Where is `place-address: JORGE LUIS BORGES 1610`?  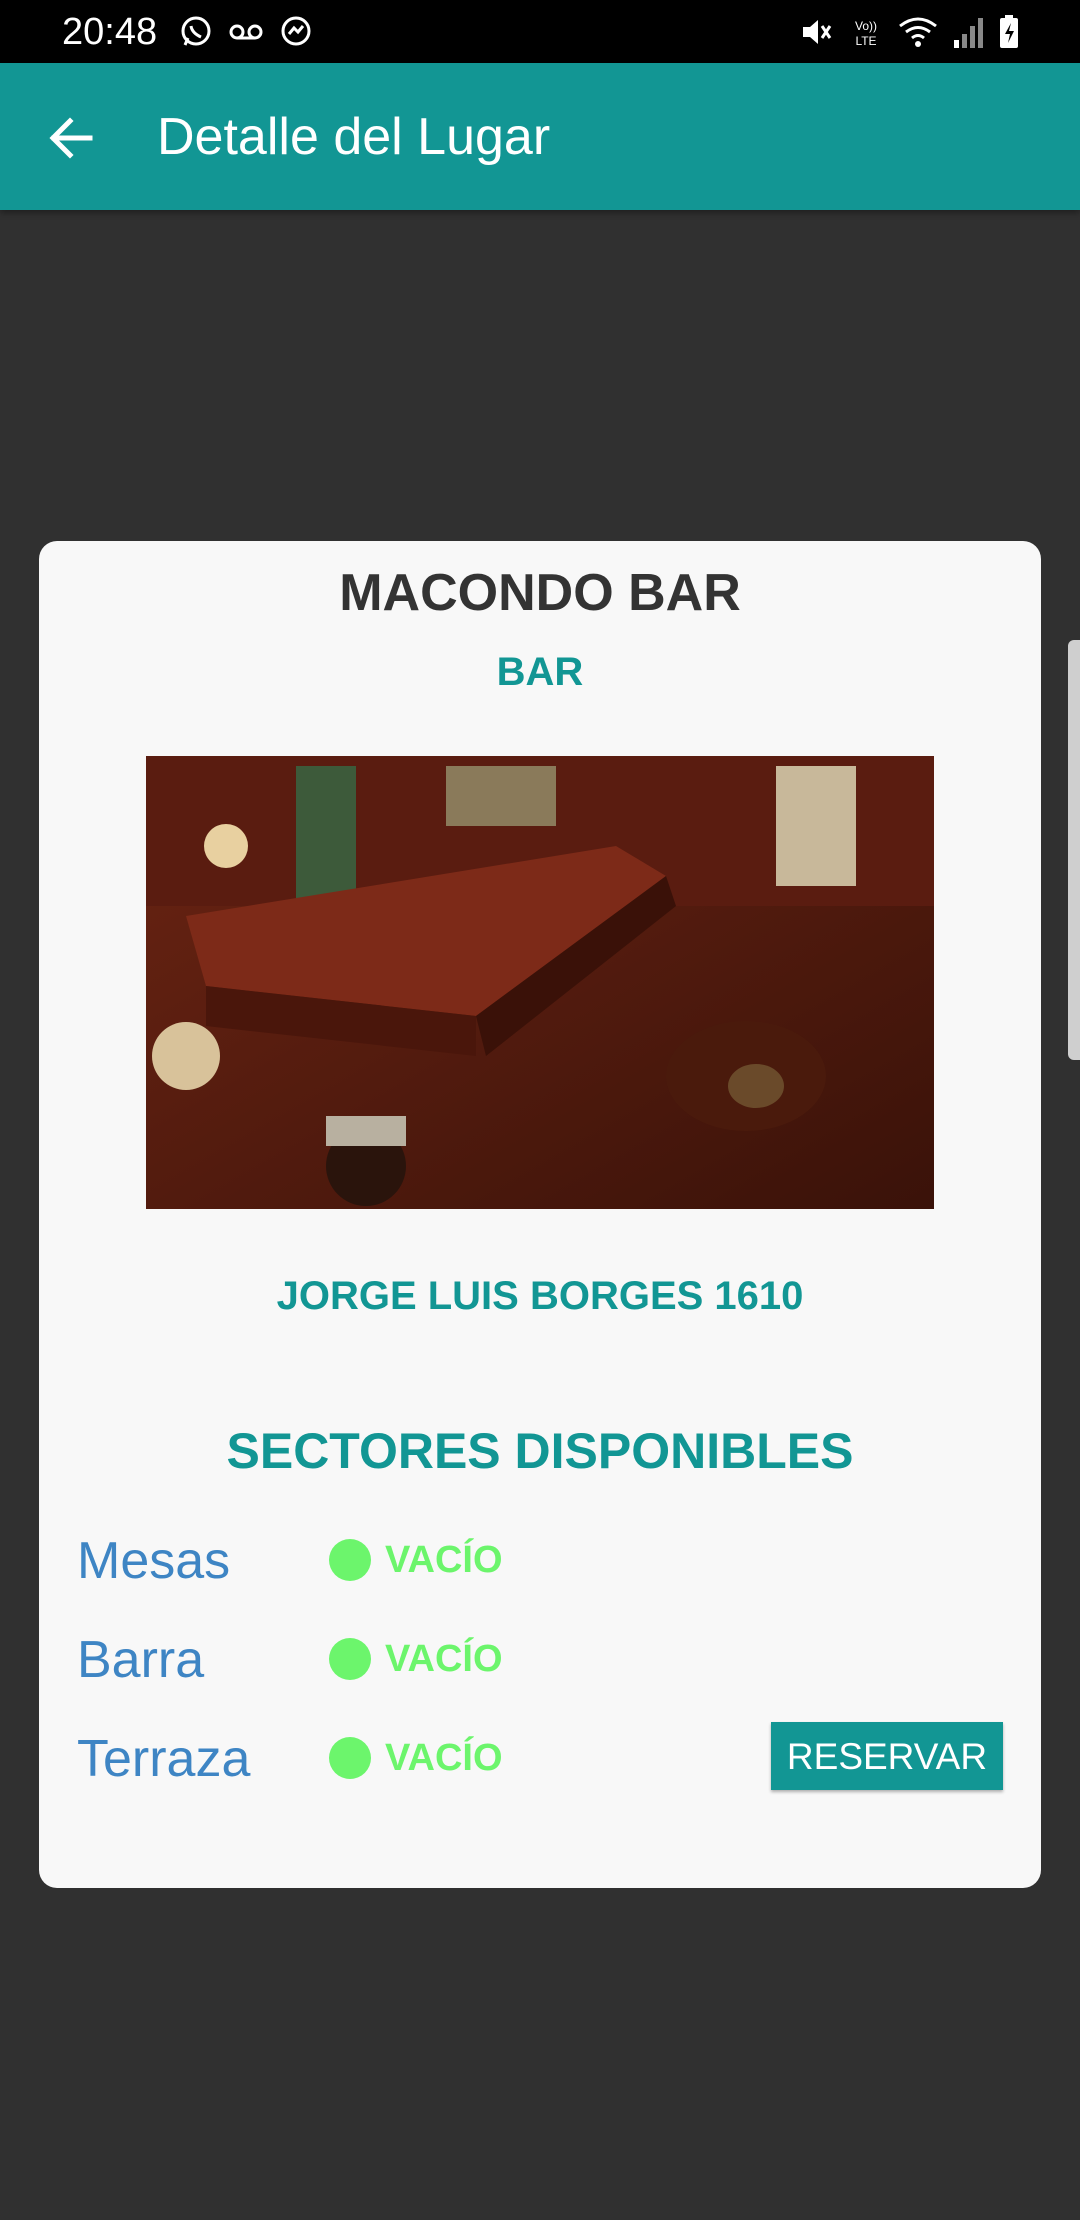 place-address: JORGE LUIS BORGES 1610 is located at coordinates (540, 1296).